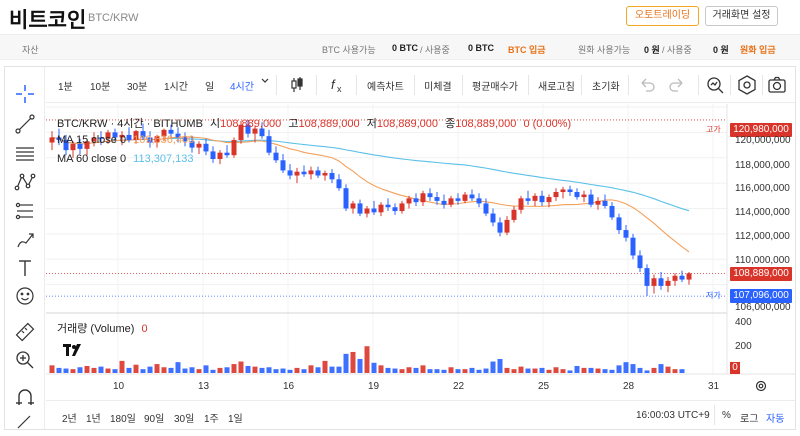 This screenshot has height=436, width=800. What do you see at coordinates (96, 329) in the screenshot?
I see `volume-label: 거래량 (Volume)` at bounding box center [96, 329].